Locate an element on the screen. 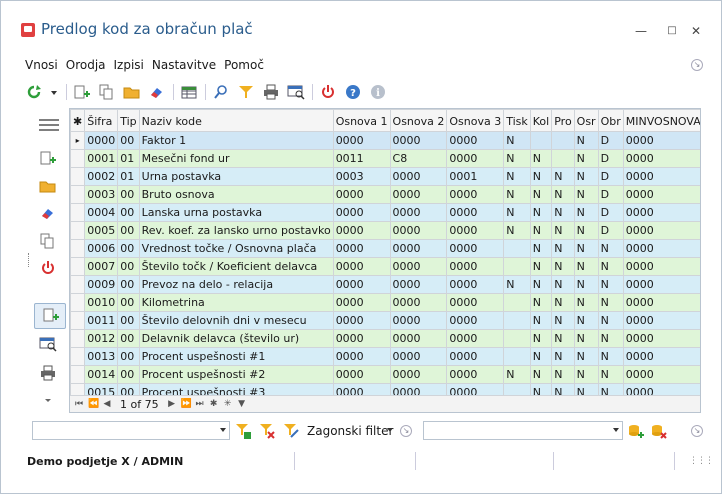 This screenshot has height=494, width=722. add-database-icon is located at coordinates (636, 431).